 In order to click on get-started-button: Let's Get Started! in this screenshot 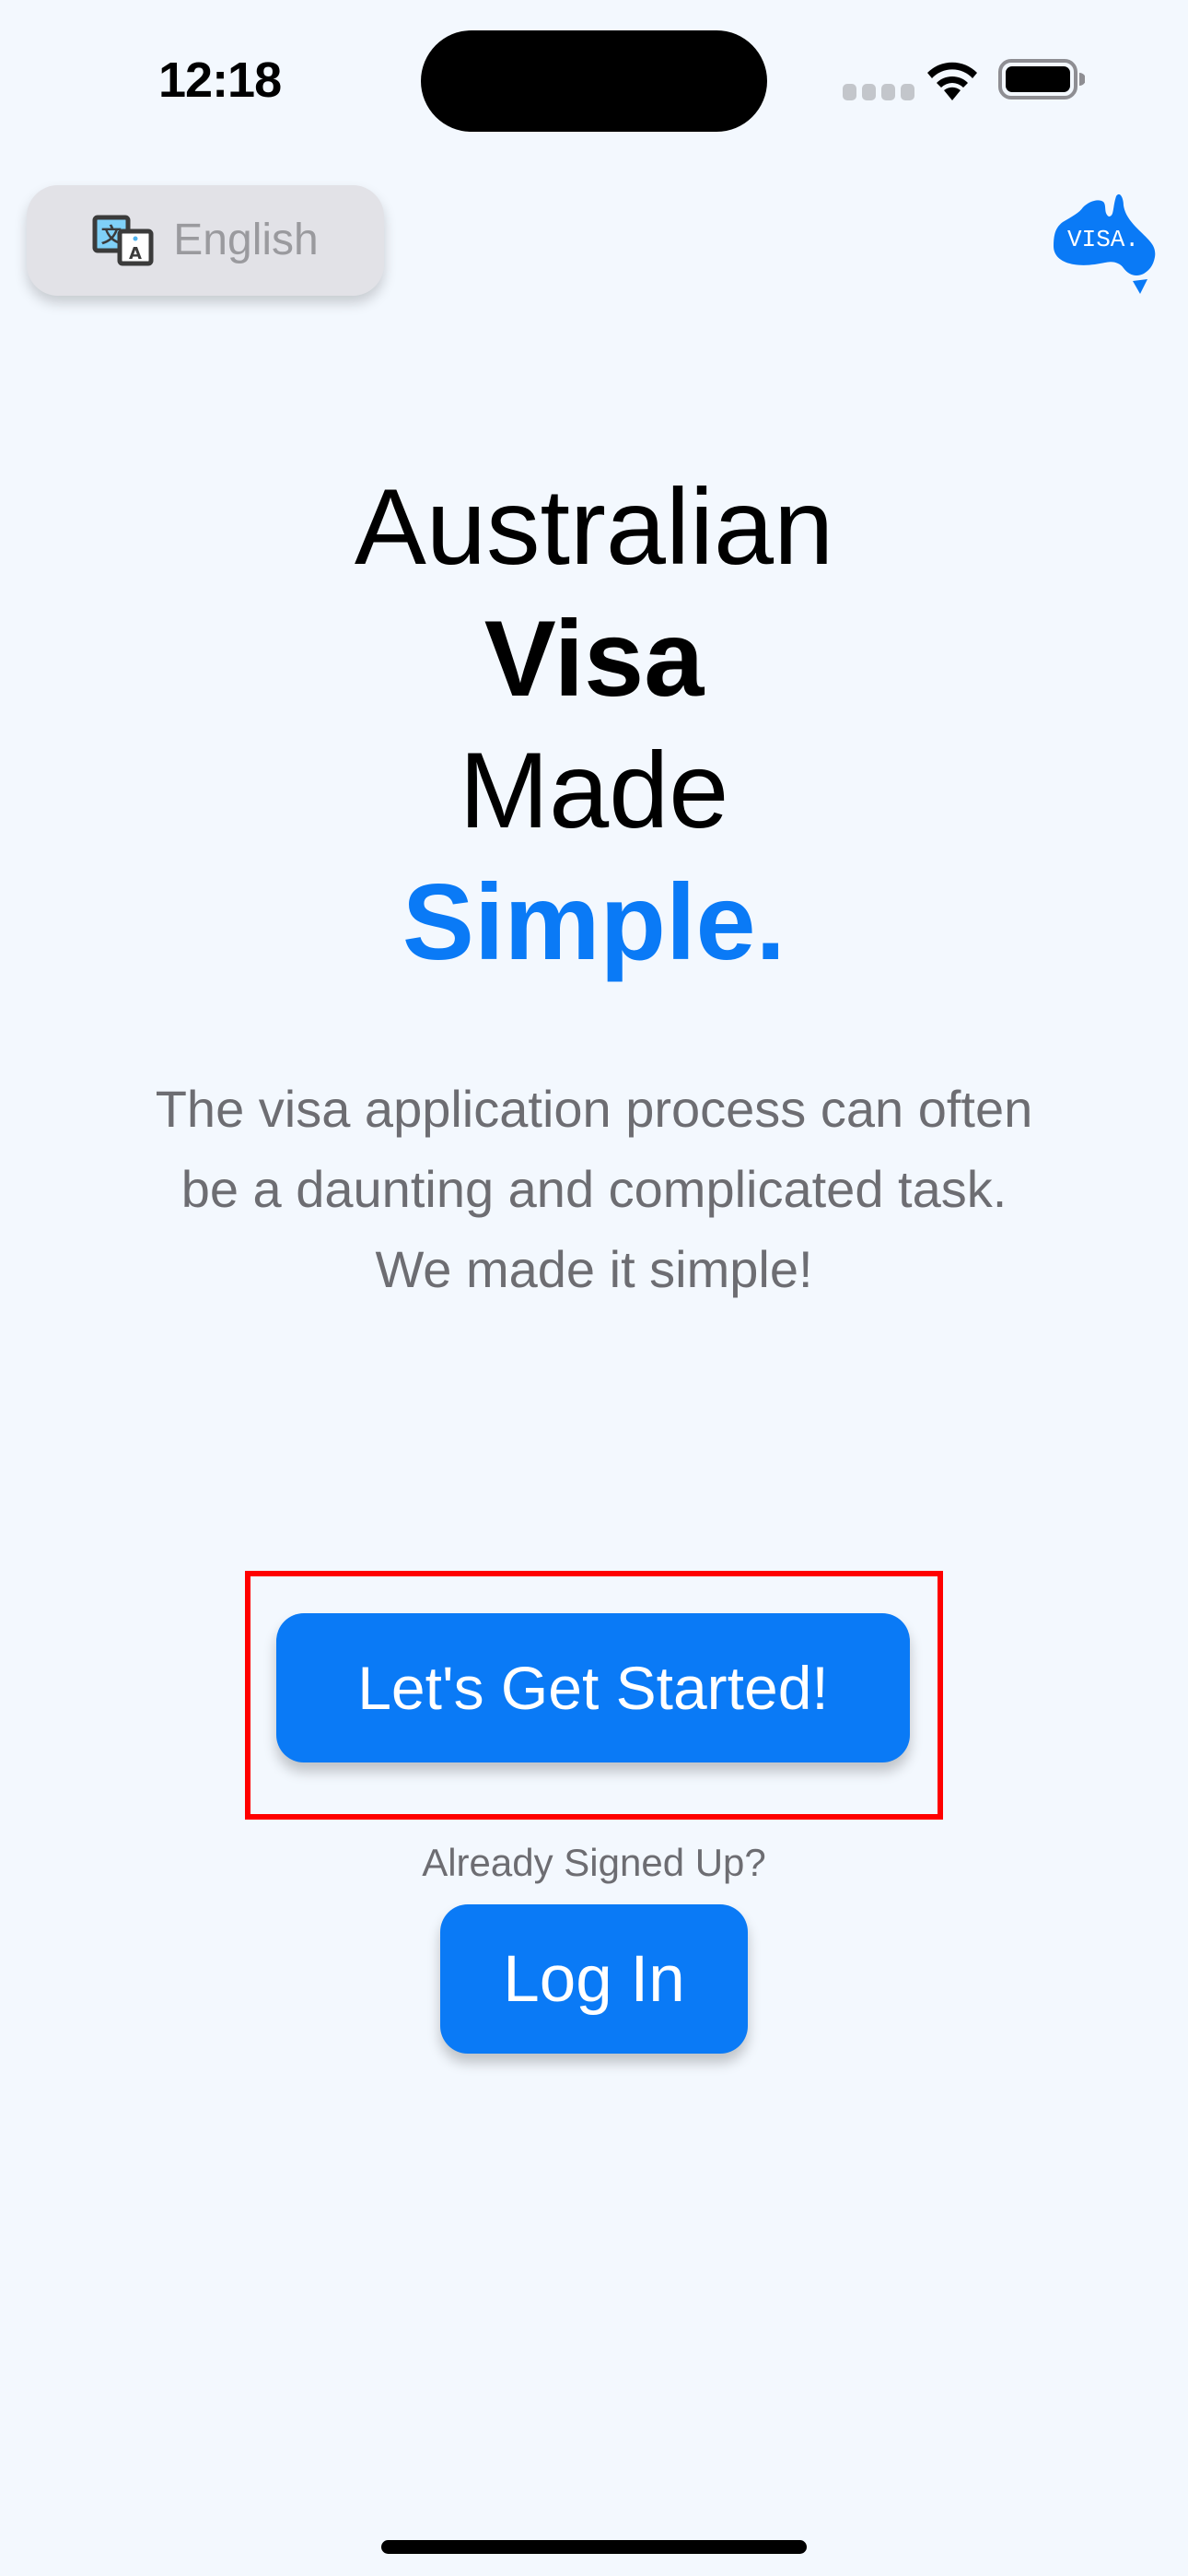, I will do `click(593, 1687)`.